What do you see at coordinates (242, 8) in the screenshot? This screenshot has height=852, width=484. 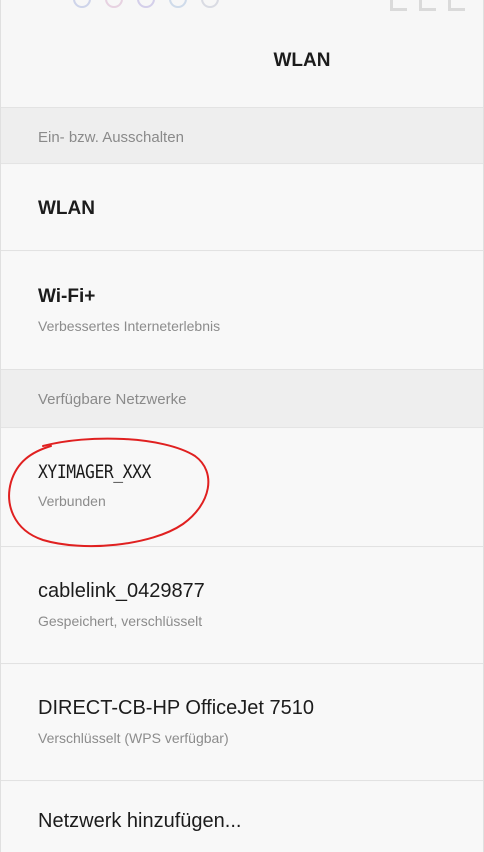 I see `status-bar` at bounding box center [242, 8].